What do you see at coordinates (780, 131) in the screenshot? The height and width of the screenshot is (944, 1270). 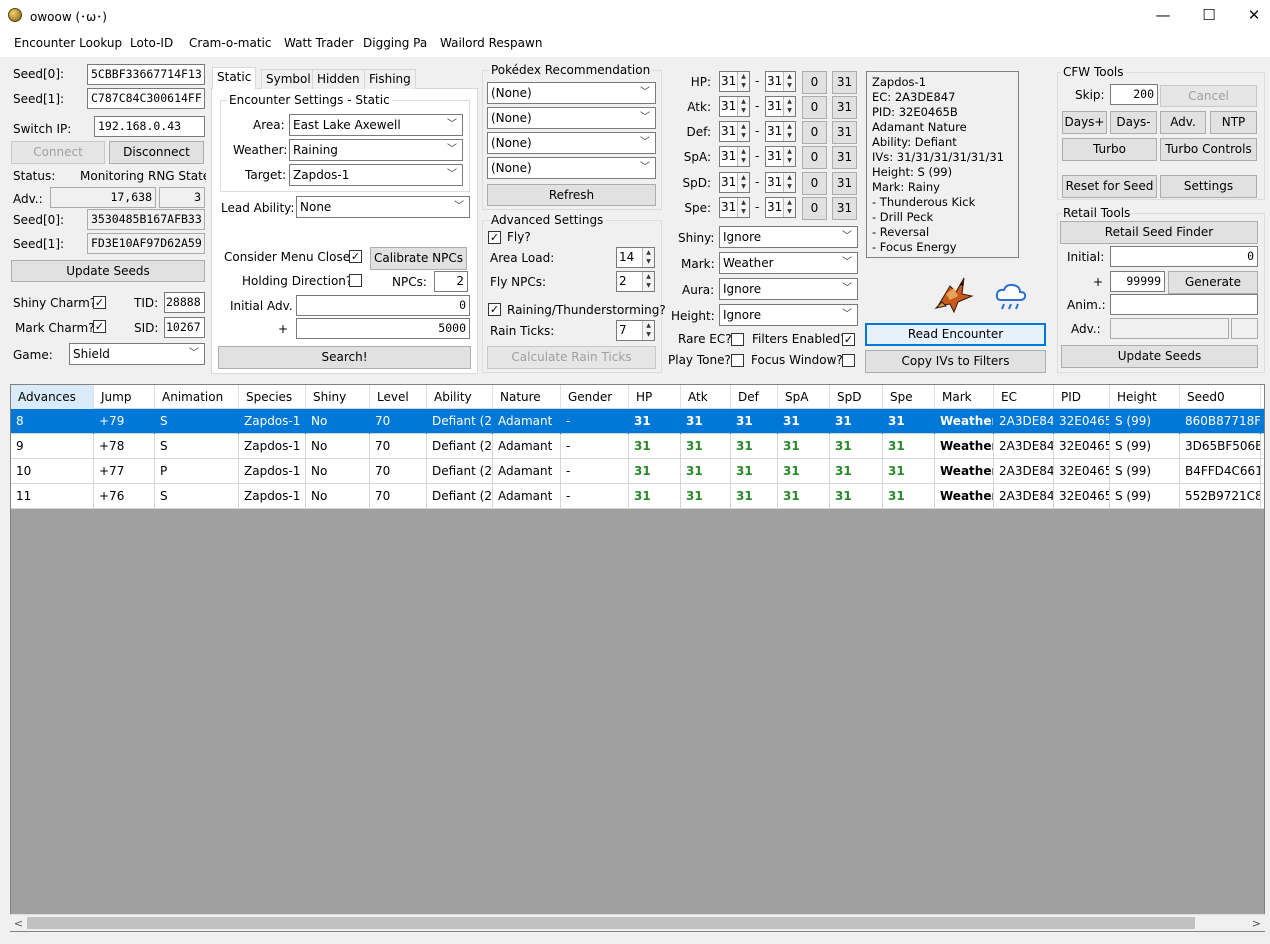 I see `iv-def-max-input: 31 ▲ ▼` at bounding box center [780, 131].